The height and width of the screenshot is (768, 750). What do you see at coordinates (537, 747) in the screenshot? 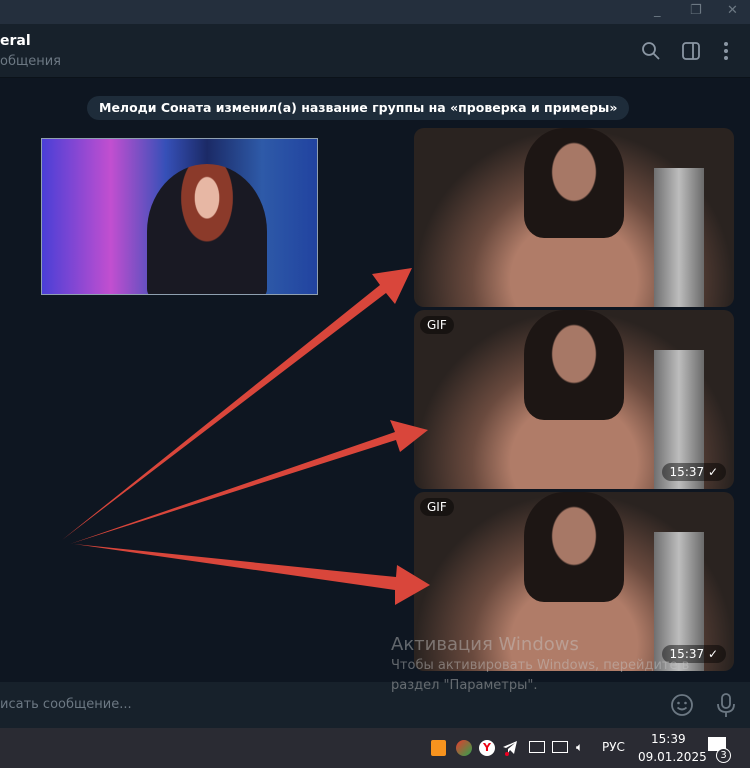
I see `battery-icon` at bounding box center [537, 747].